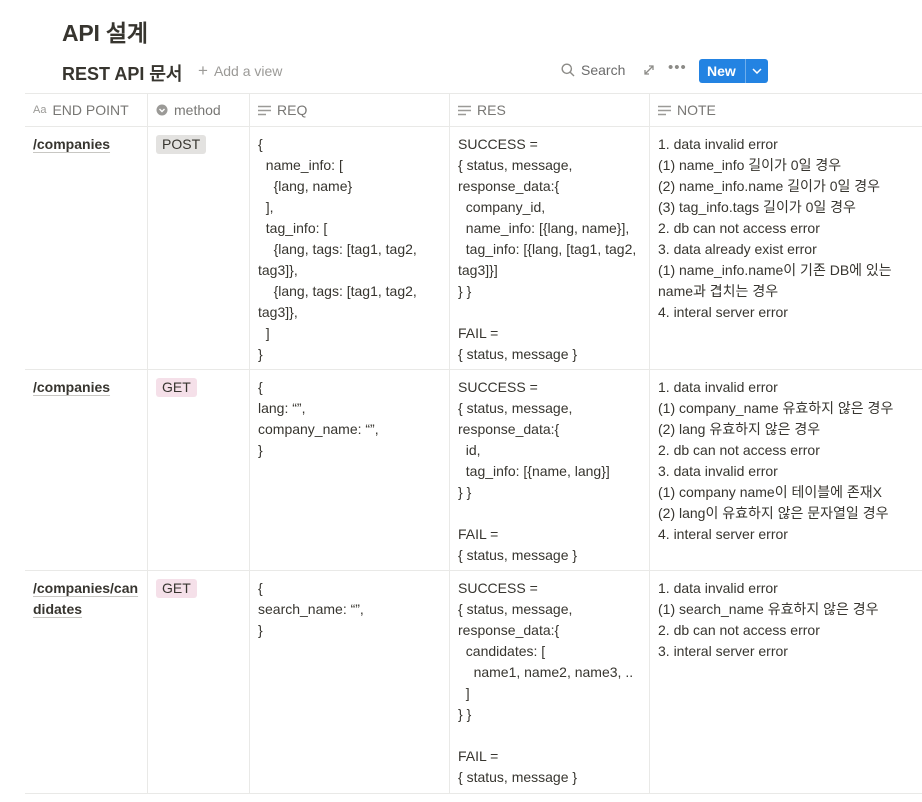 Image resolution: width=922 pixels, height=802 pixels. What do you see at coordinates (105, 33) in the screenshot?
I see `page-title: API 설계` at bounding box center [105, 33].